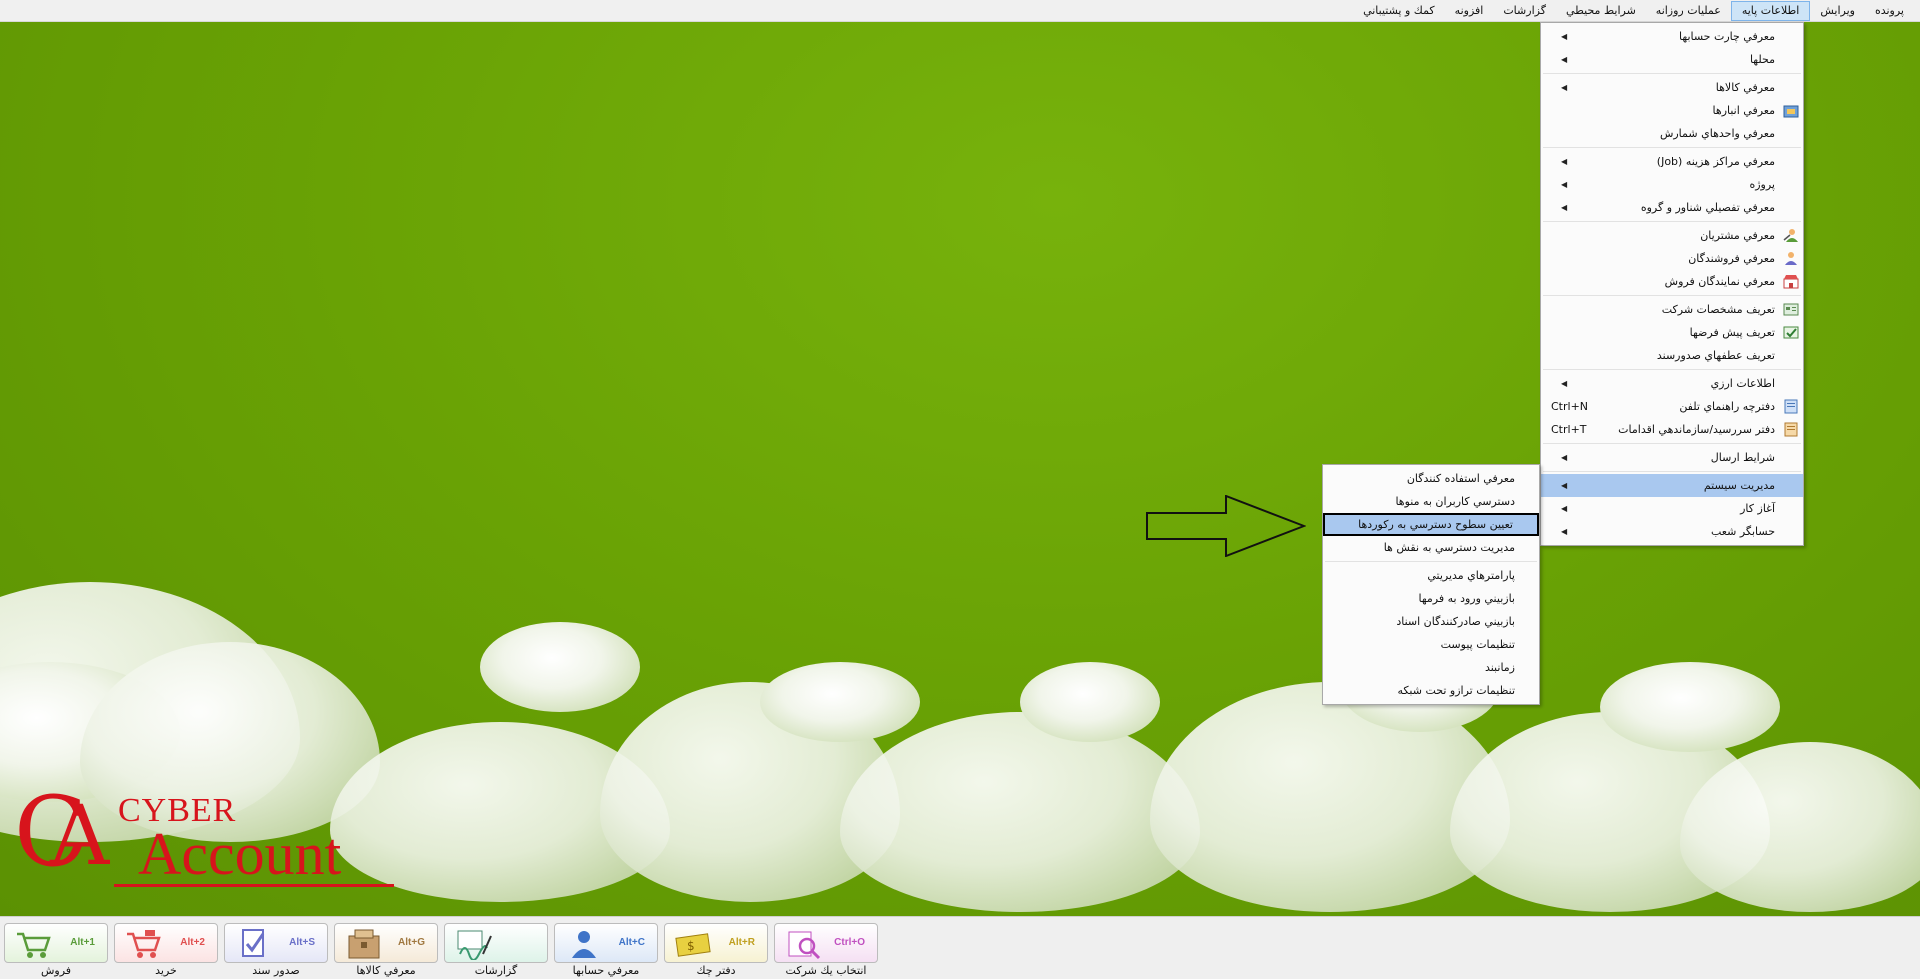 This screenshot has height=979, width=1920. I want to click on taskbar-button-face: Alt+1, so click(56, 943).